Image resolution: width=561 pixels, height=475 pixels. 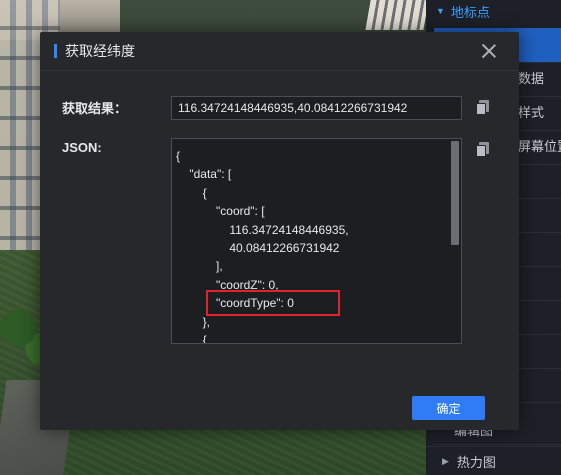 What do you see at coordinates (95, 108) in the screenshot?
I see `result-label: 获取结果：` at bounding box center [95, 108].